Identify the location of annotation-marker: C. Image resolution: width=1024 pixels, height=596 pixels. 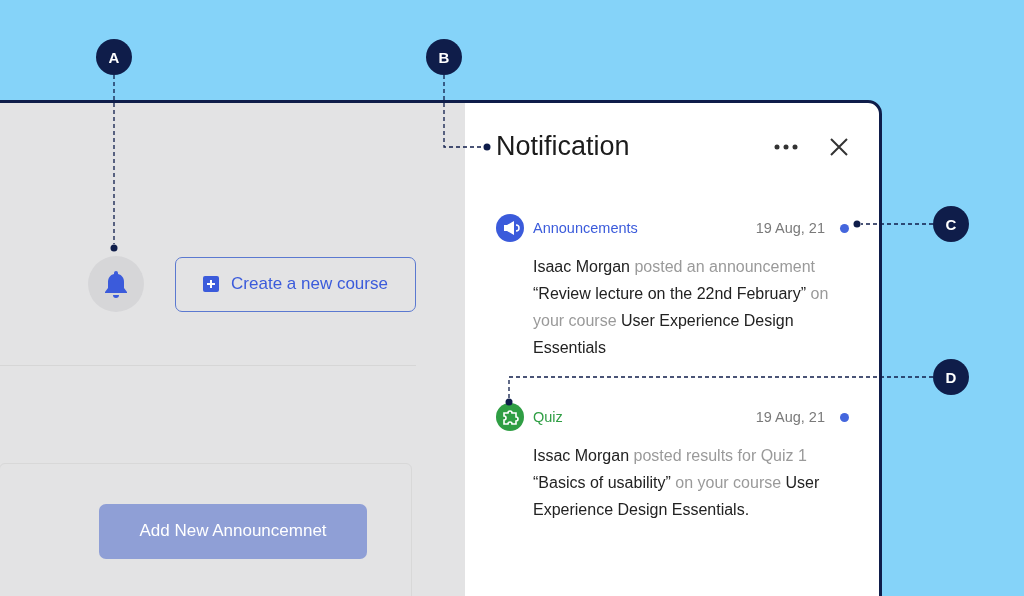
(951, 224).